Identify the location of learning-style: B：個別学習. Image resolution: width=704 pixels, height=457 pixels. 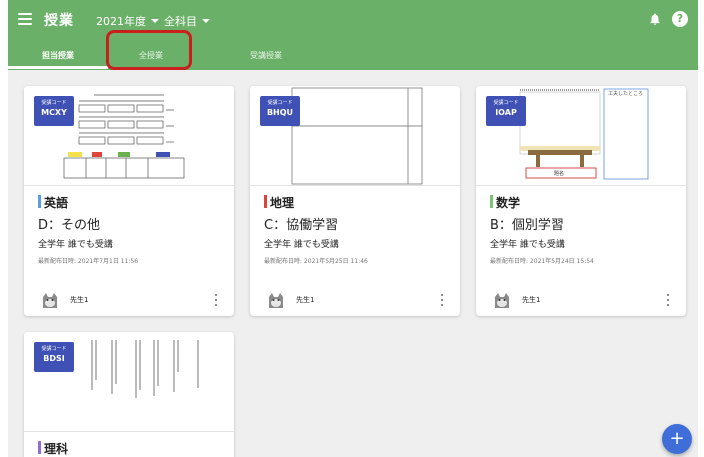
(527, 225).